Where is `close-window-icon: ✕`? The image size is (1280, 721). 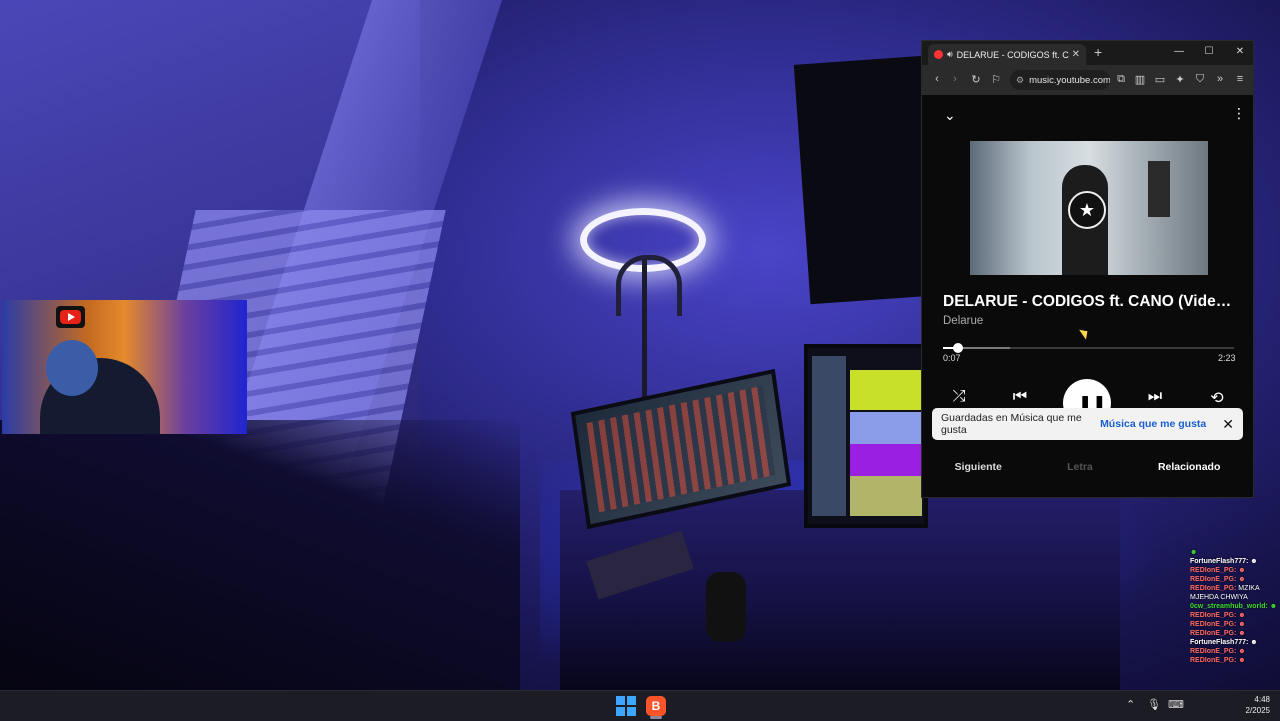
close-window-icon: ✕ is located at coordinates (1240, 51).